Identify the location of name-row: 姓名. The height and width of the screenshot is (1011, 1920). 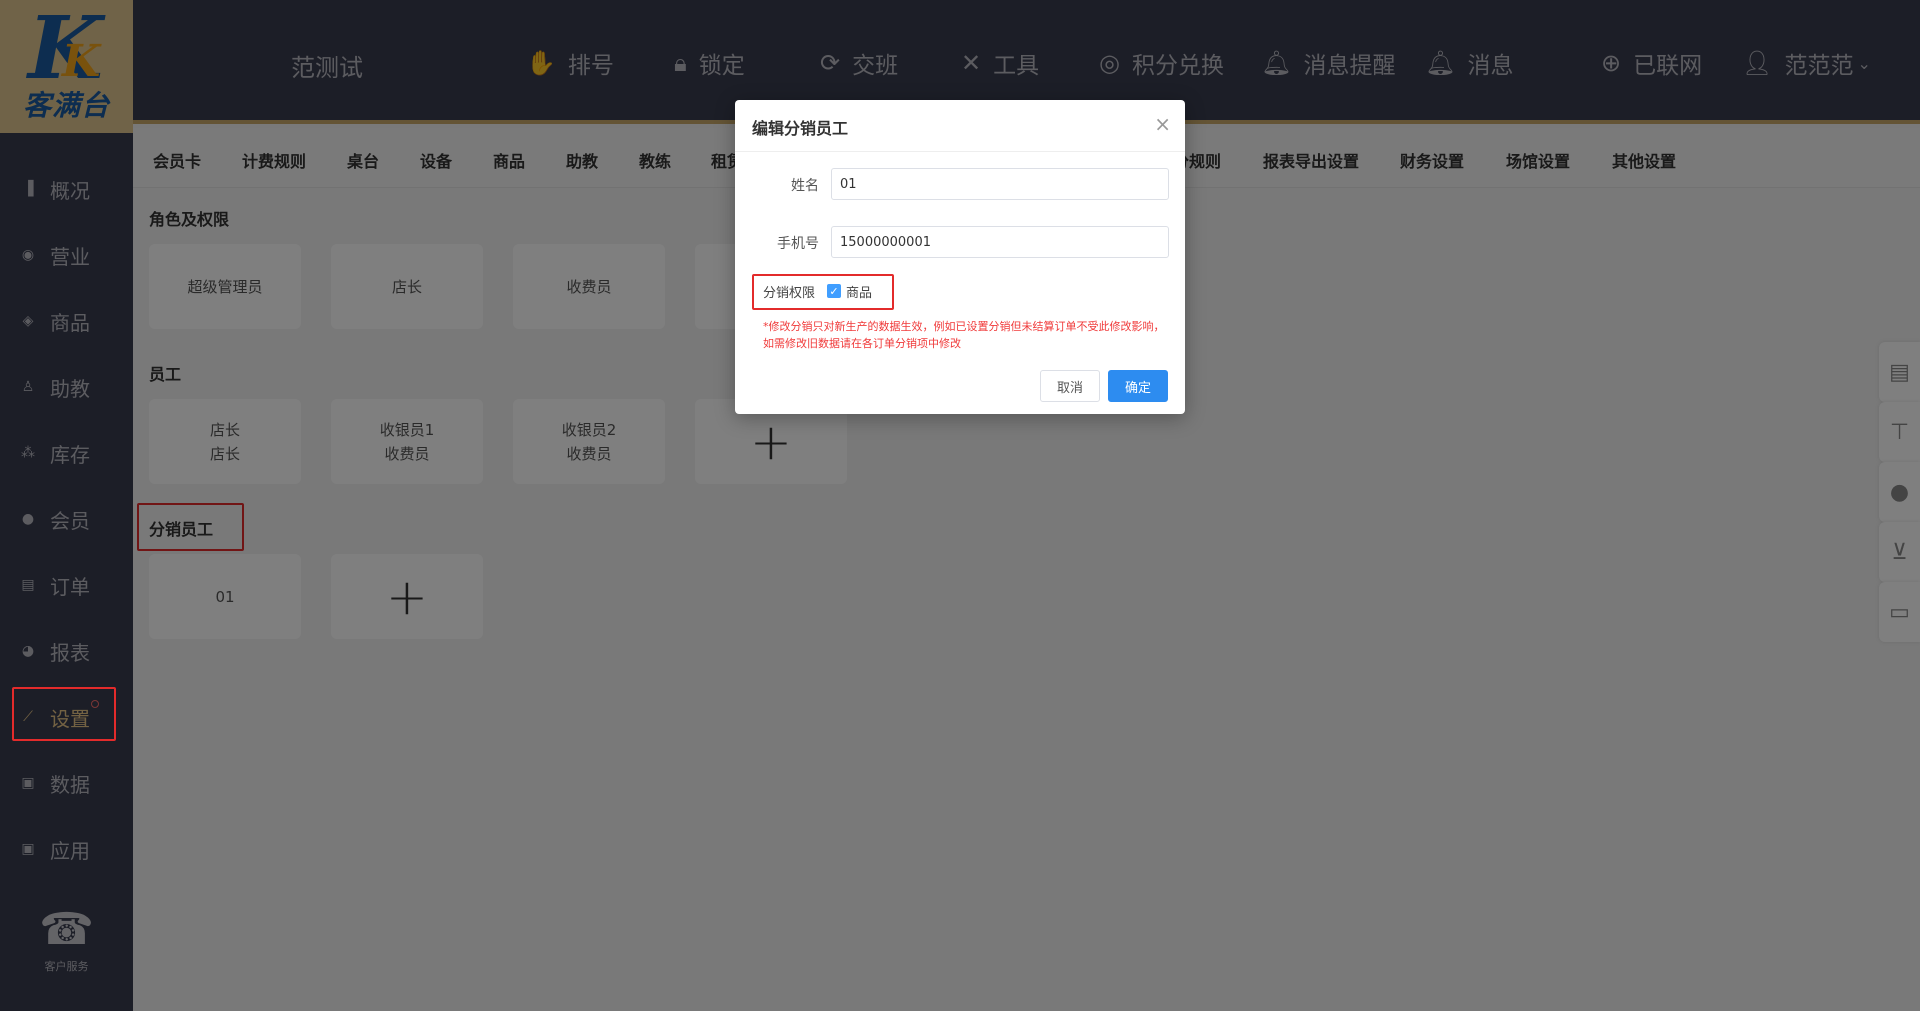
(960, 184).